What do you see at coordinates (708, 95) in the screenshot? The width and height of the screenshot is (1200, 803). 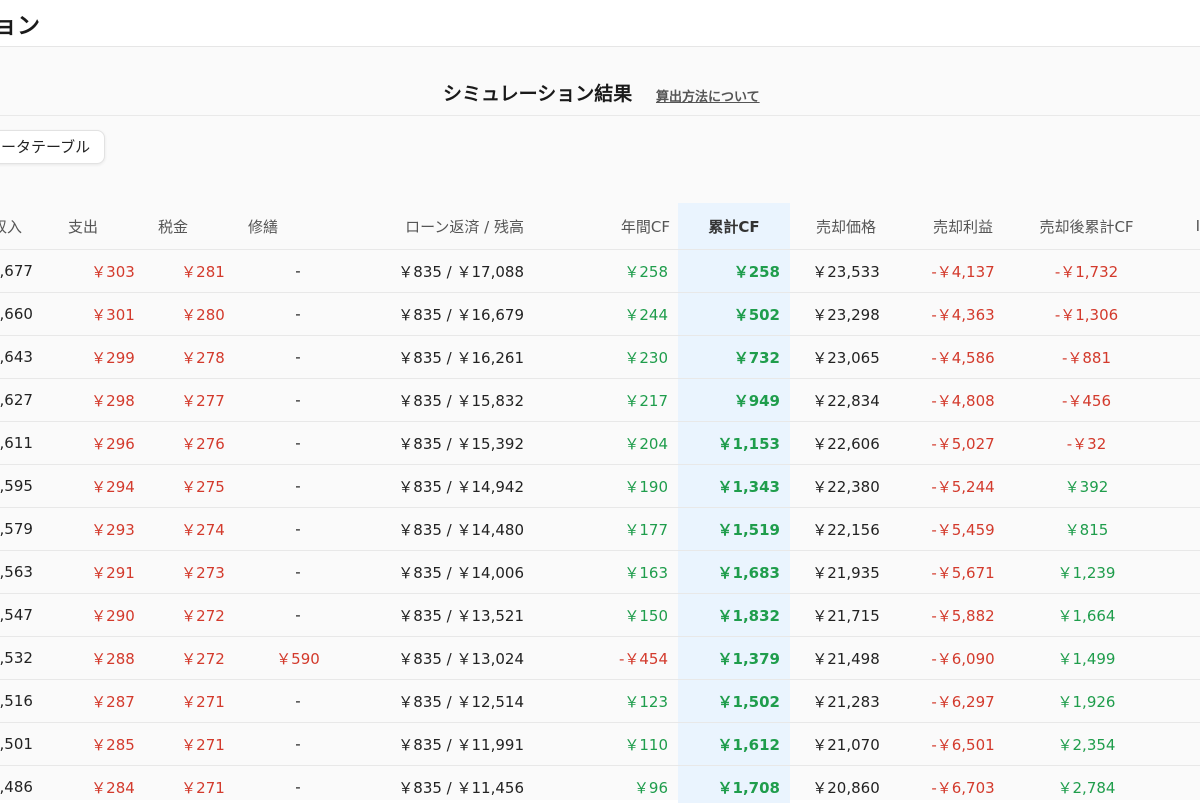 I see `calculation-method-link: 算出方法について` at bounding box center [708, 95].